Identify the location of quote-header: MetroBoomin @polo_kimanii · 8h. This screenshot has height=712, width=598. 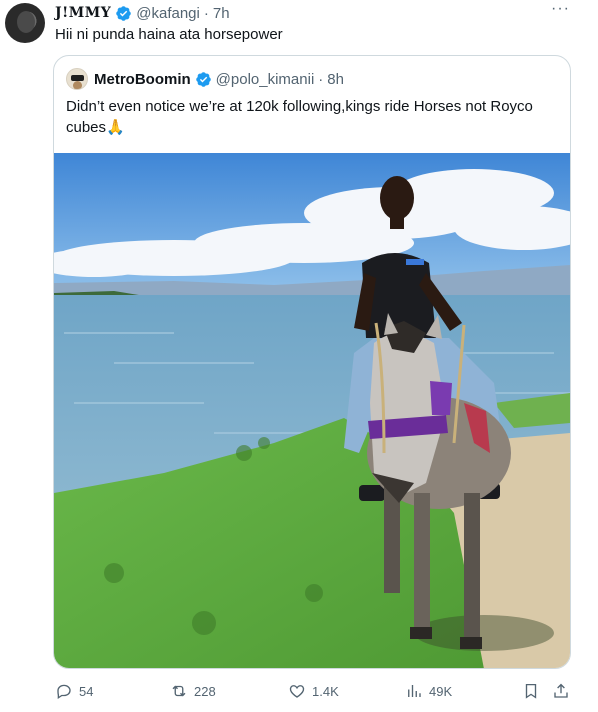
(205, 79).